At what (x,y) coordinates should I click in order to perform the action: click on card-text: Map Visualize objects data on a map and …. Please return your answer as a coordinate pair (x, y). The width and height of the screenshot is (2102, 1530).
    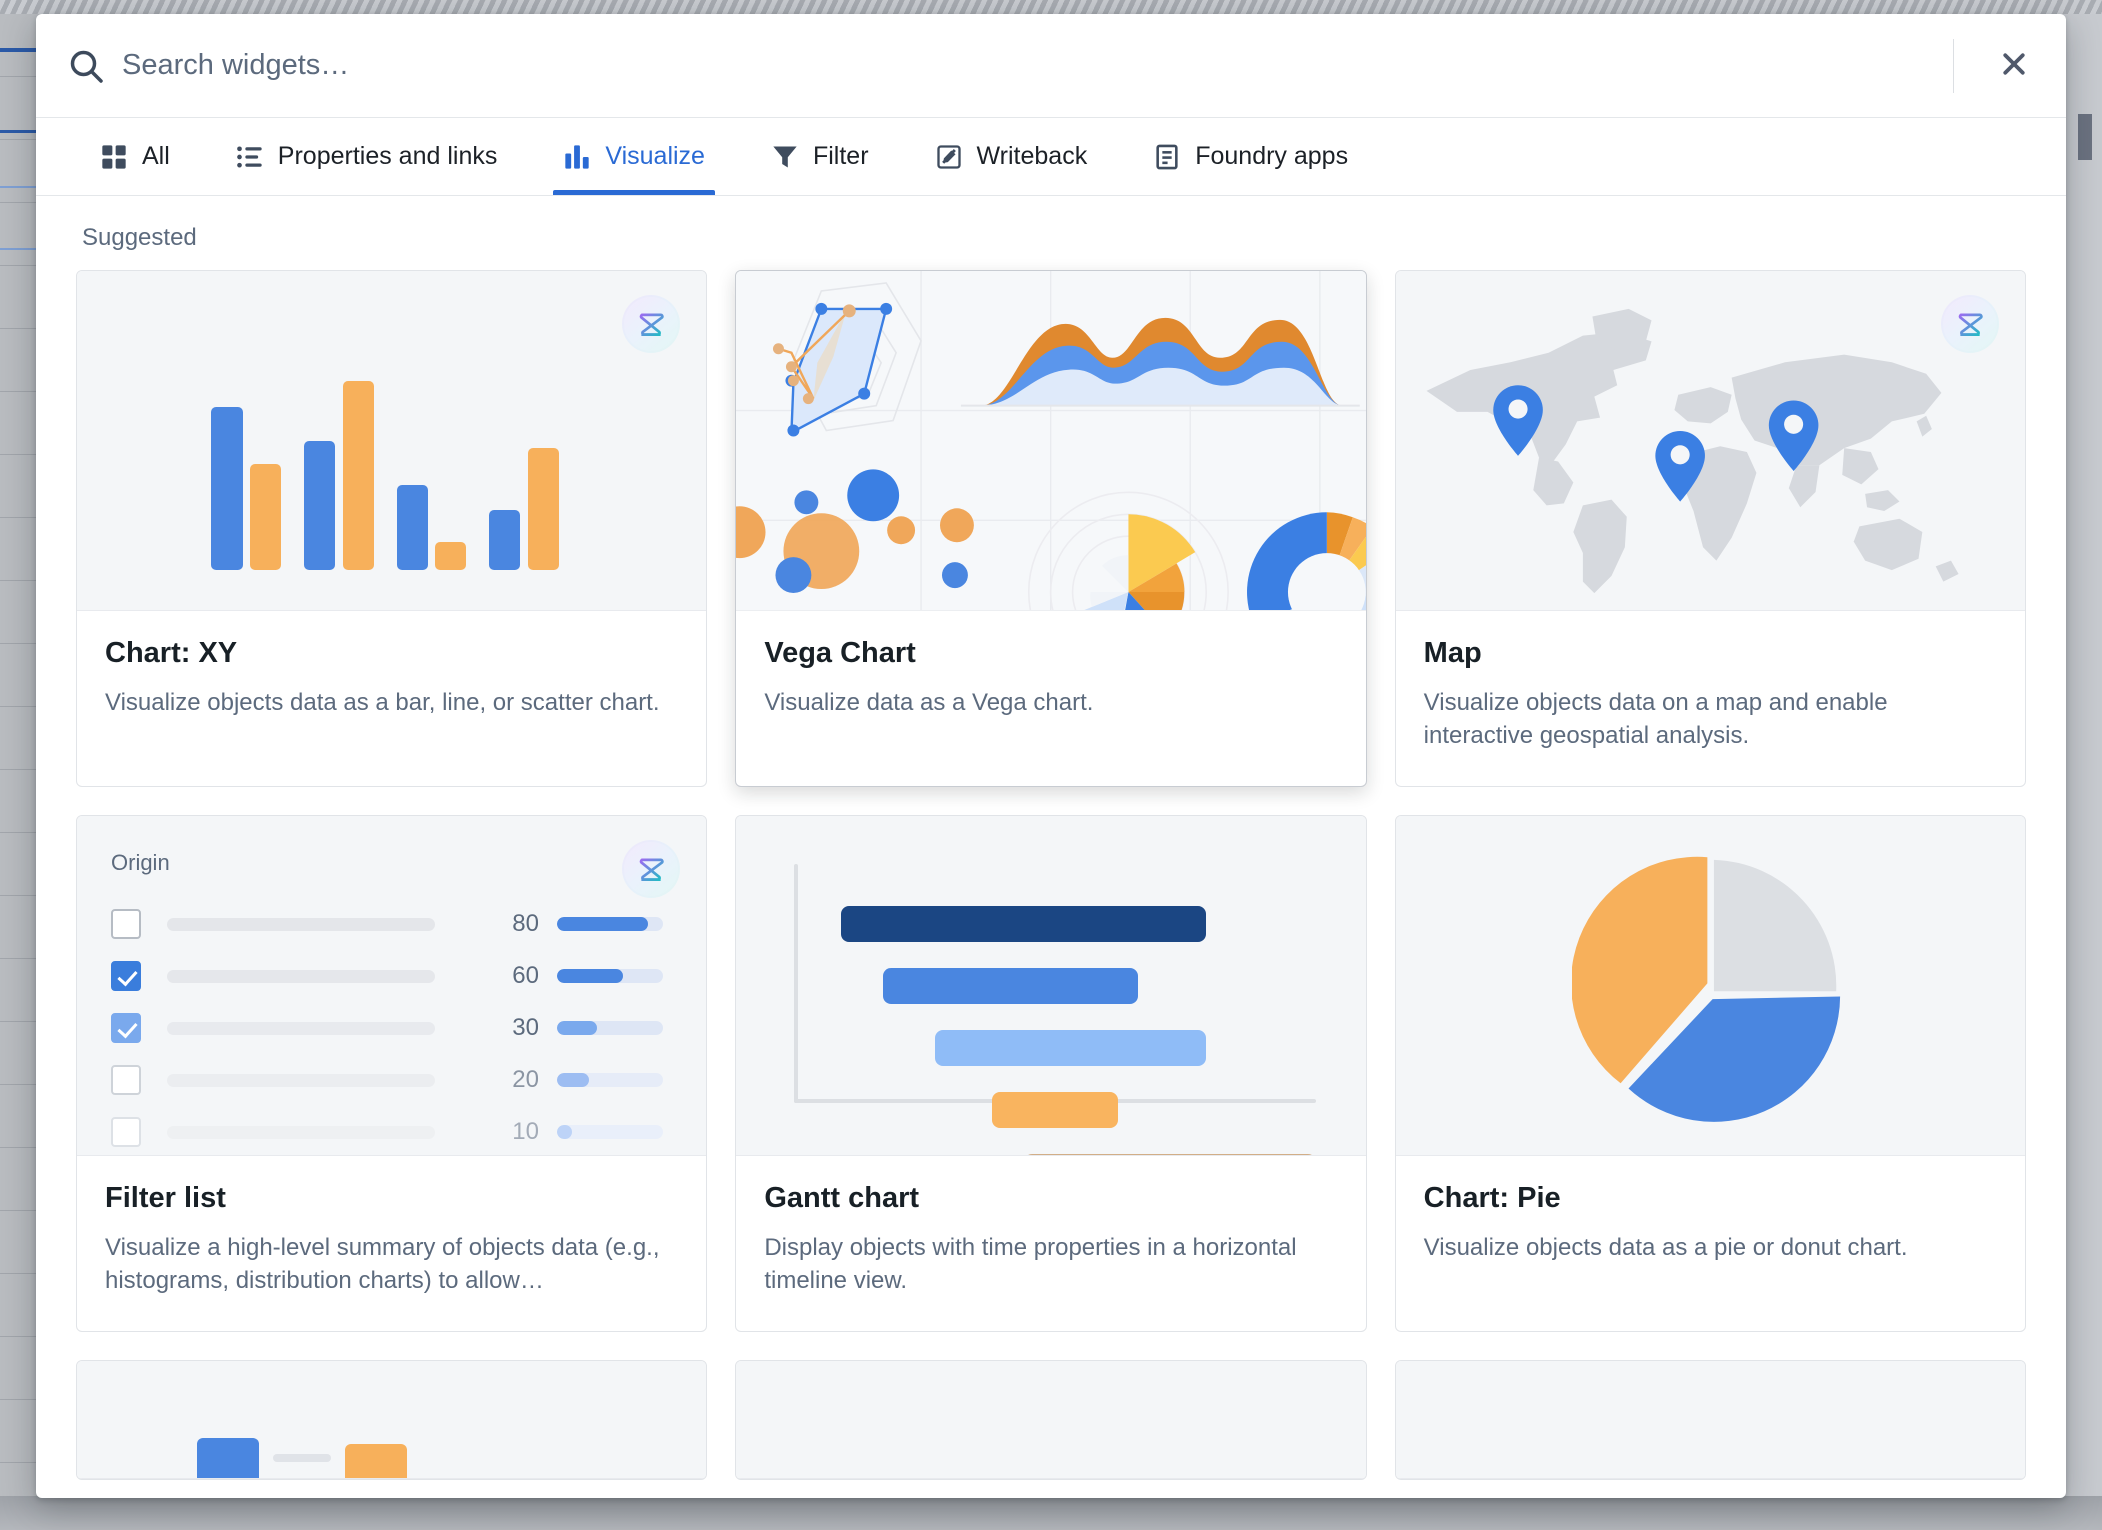
    Looking at the image, I should click on (1710, 698).